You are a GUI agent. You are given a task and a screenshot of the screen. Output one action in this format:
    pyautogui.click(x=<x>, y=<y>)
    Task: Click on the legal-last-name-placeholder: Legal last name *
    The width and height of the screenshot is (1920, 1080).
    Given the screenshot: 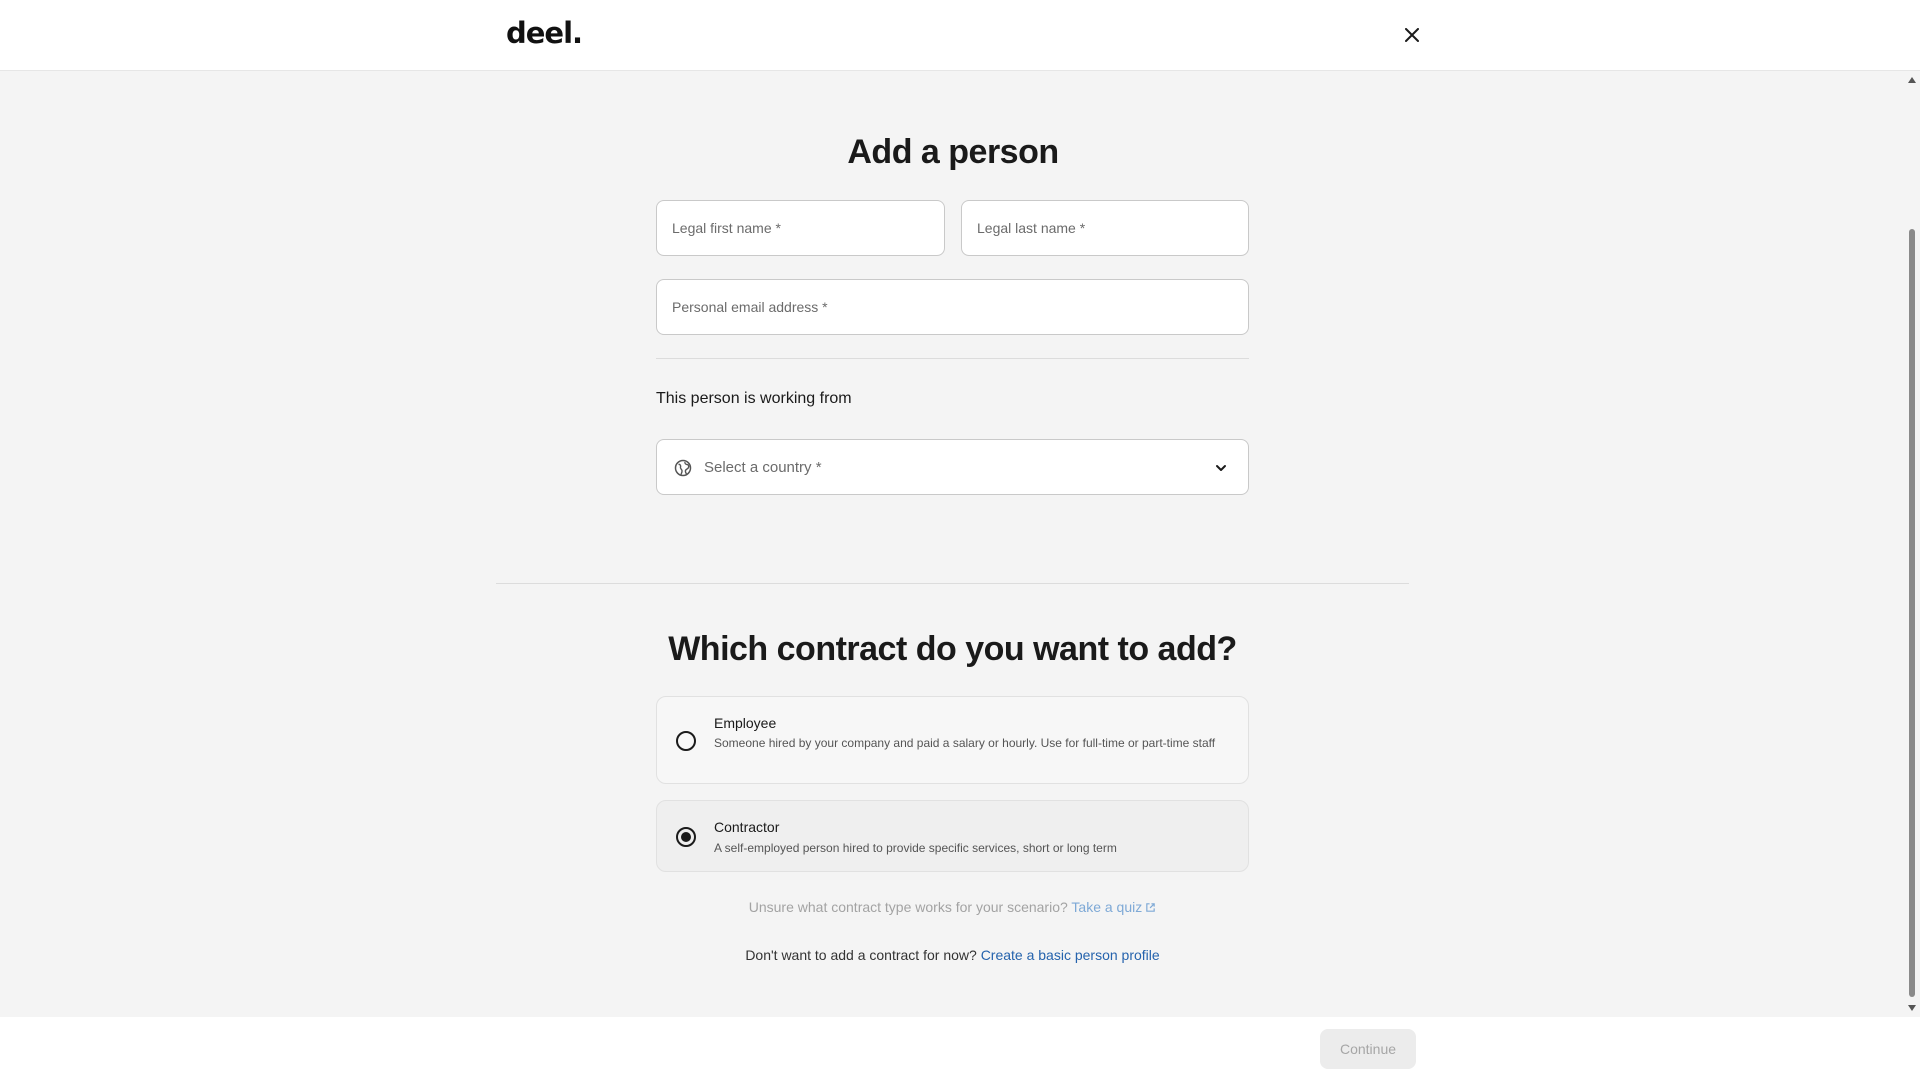 What is the action you would take?
    pyautogui.click(x=1031, y=228)
    